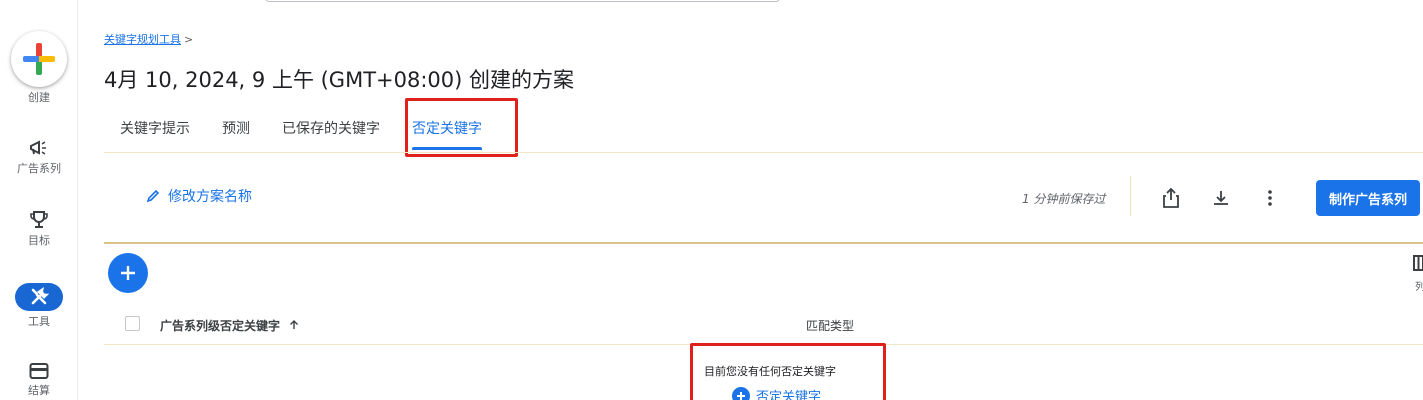  Describe the element at coordinates (1064, 199) in the screenshot. I see `saved-status: 1 分钟前保存过` at that location.